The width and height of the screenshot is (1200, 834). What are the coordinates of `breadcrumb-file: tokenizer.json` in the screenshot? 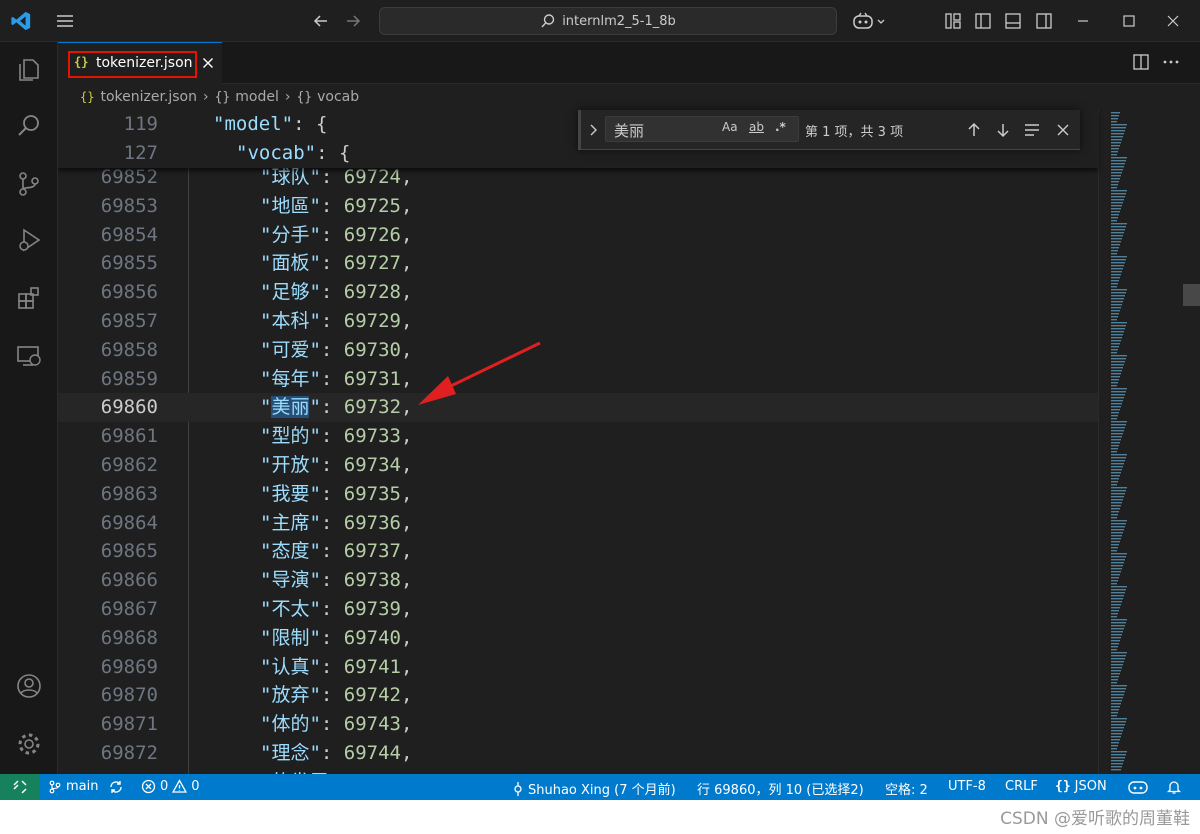 It's located at (148, 97).